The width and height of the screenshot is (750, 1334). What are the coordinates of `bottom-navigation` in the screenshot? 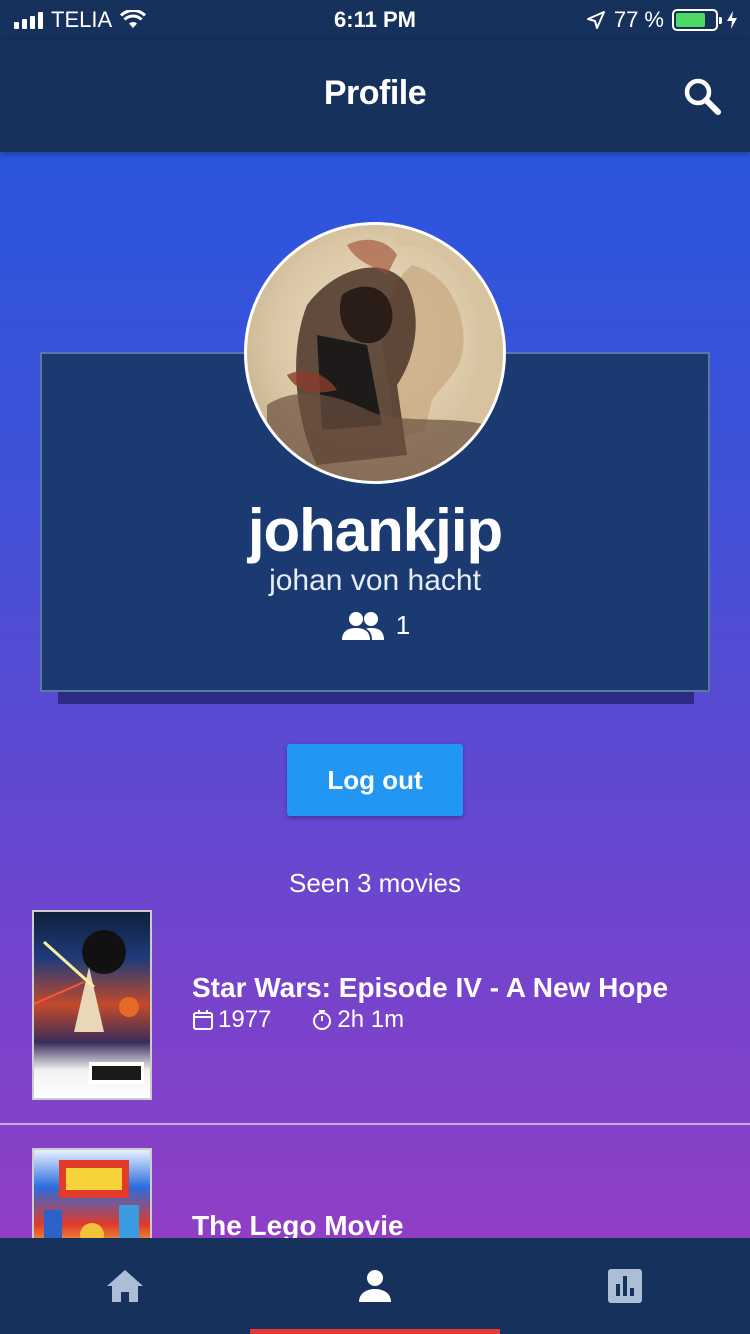 It's located at (375, 1286).